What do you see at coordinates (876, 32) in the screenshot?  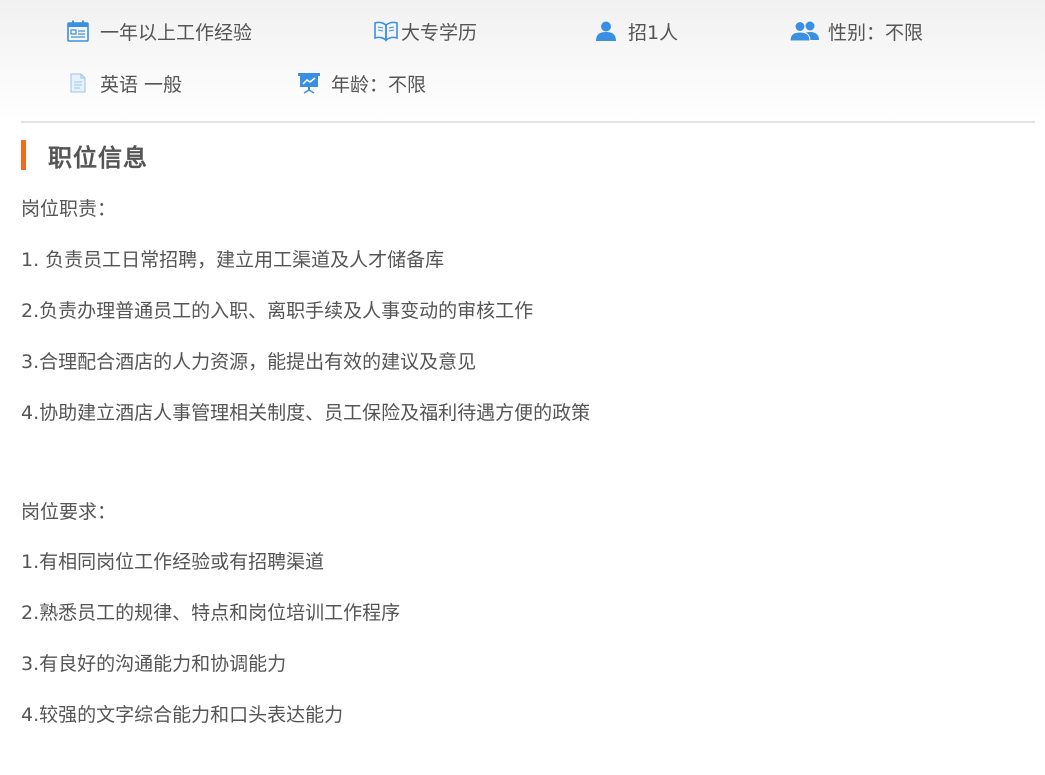 I see `gender-text: 性别：不限` at bounding box center [876, 32].